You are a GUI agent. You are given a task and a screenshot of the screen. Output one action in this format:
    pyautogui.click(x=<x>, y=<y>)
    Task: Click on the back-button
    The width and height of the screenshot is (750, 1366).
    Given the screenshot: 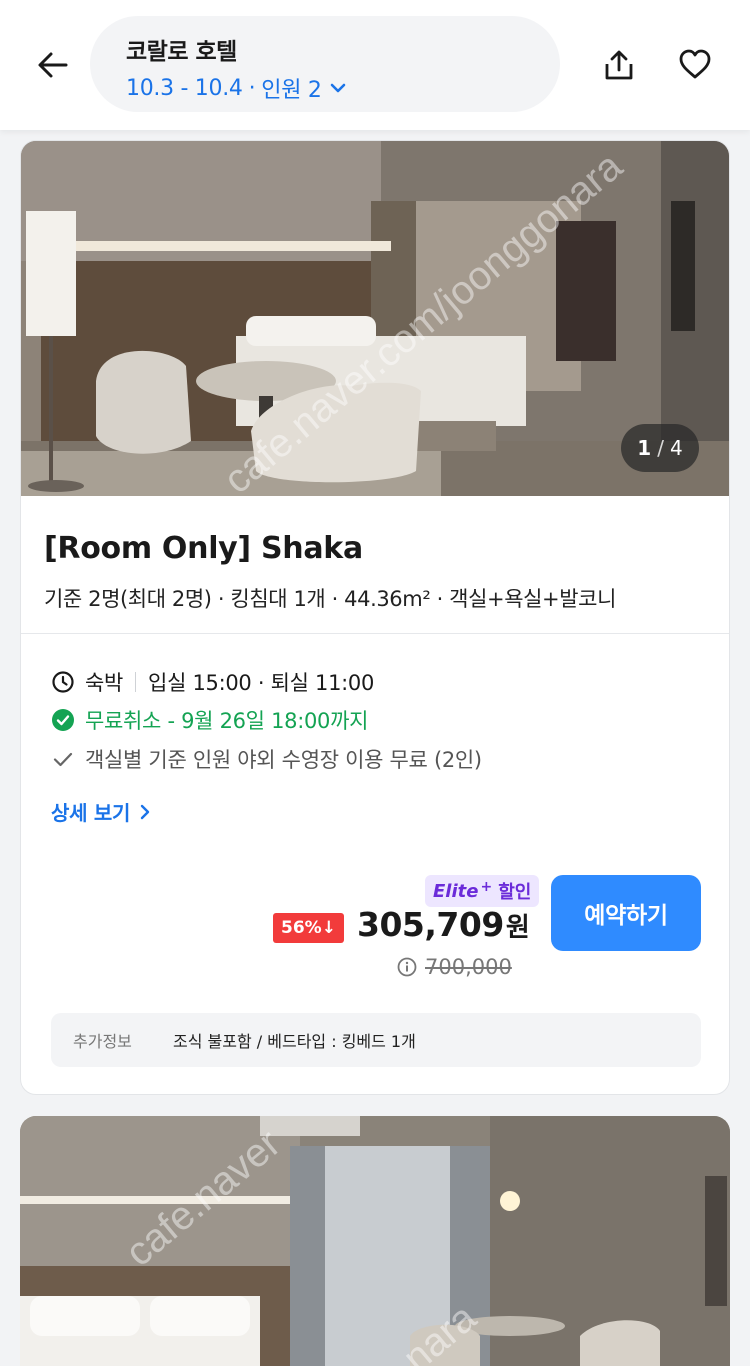 What is the action you would take?
    pyautogui.click(x=53, y=65)
    